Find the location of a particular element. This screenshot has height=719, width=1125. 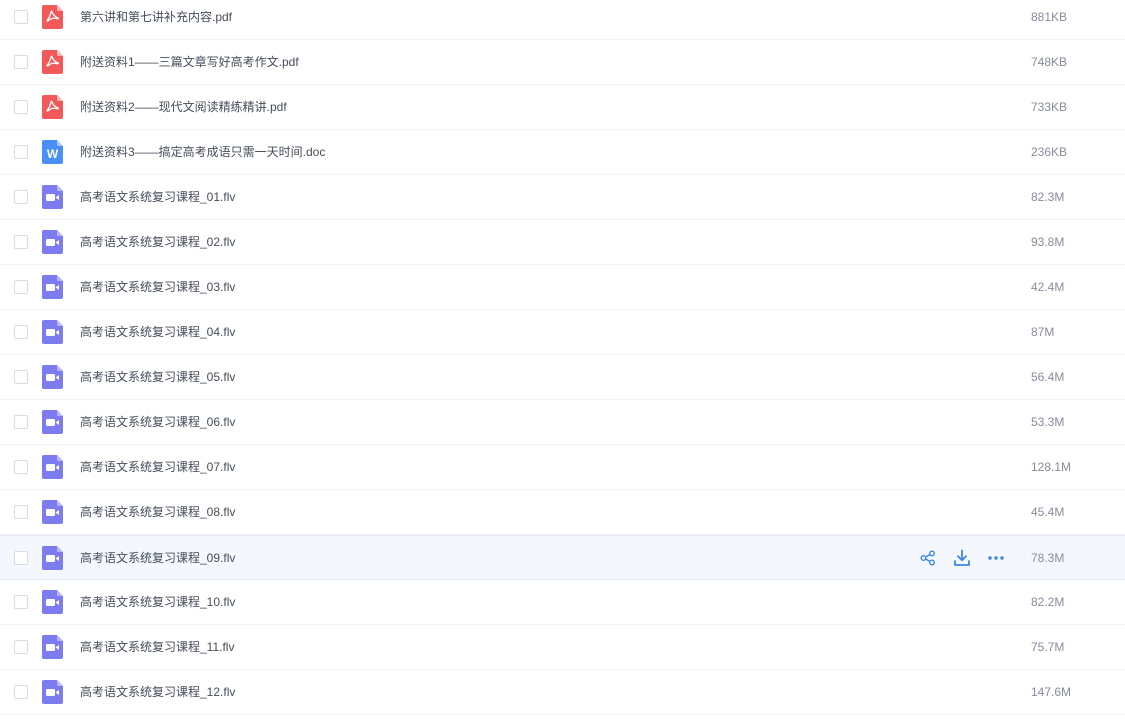

file-name: 附送资料2——现代文阅读精练精讲.pdf is located at coordinates (183, 107).